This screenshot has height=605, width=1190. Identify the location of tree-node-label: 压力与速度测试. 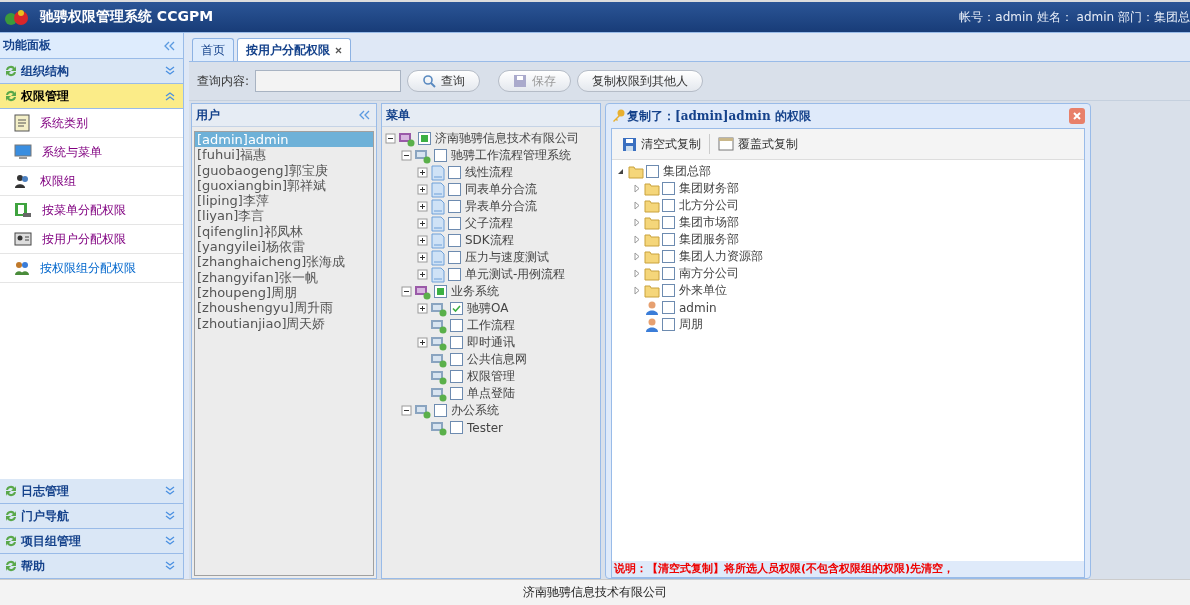
(507, 257).